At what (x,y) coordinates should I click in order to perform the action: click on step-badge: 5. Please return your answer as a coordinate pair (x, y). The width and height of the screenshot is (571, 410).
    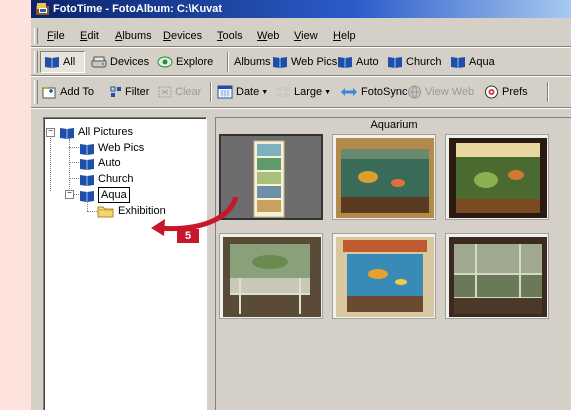
    Looking at the image, I should click on (188, 236).